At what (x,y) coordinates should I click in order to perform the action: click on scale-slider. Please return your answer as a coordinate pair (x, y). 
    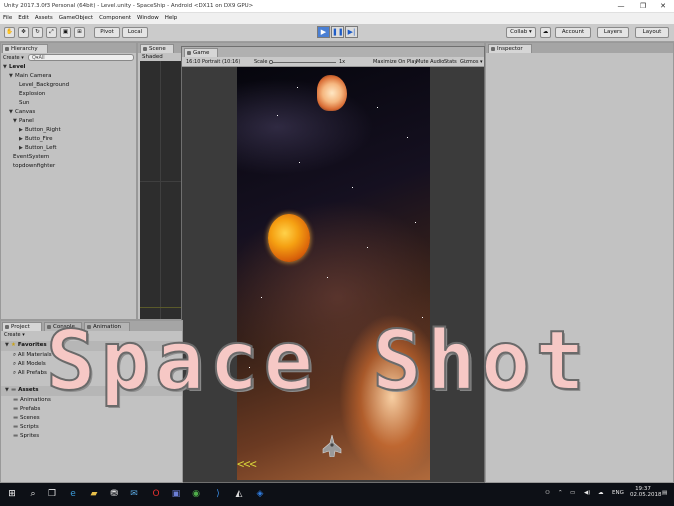
    Looking at the image, I should click on (303, 62).